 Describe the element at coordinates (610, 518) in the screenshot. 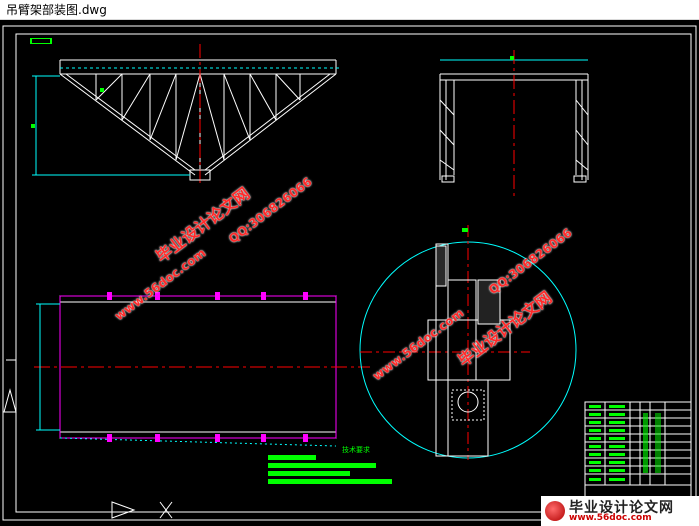

I see `logo-url: www.56doc.com` at that location.